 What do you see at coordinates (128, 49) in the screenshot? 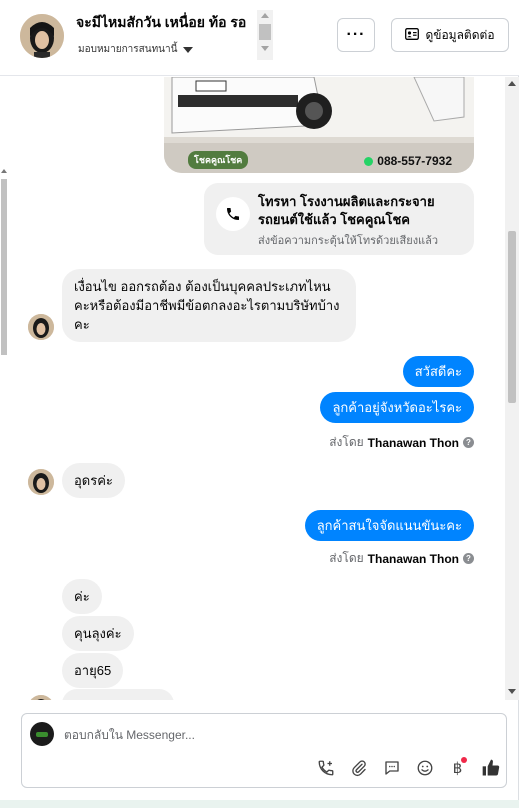
I see `assign-label: มอบหมายการสนทนานี้` at bounding box center [128, 49].